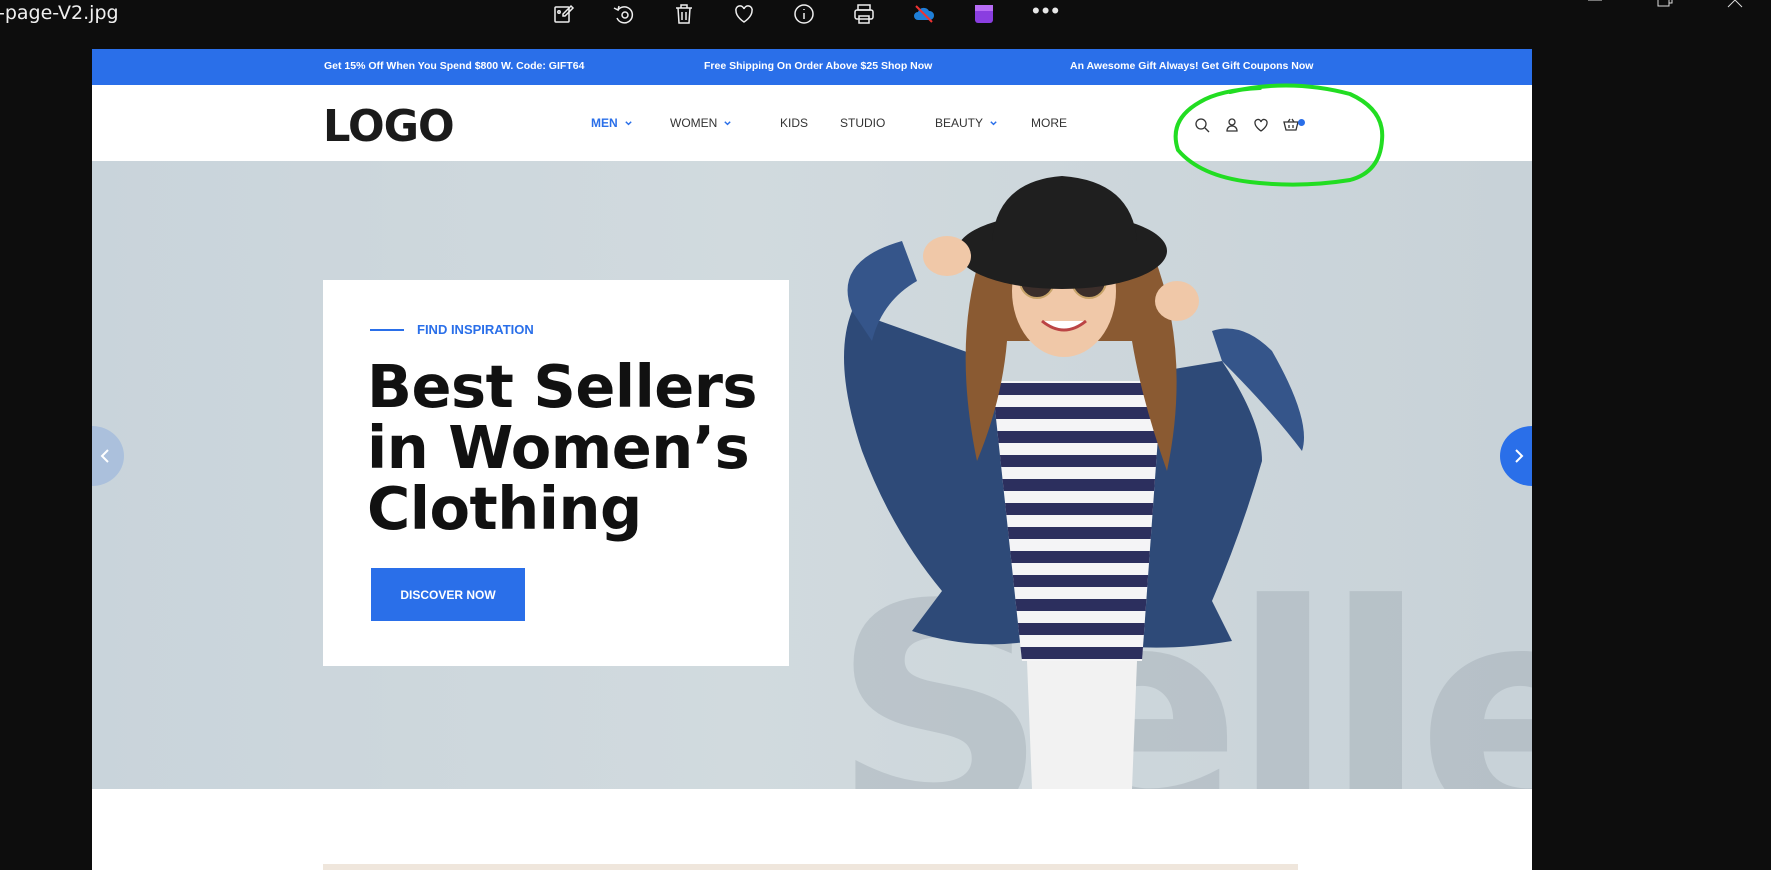 Image resolution: width=1771 pixels, height=870 pixels. I want to click on site-logo: LOGO, so click(389, 126).